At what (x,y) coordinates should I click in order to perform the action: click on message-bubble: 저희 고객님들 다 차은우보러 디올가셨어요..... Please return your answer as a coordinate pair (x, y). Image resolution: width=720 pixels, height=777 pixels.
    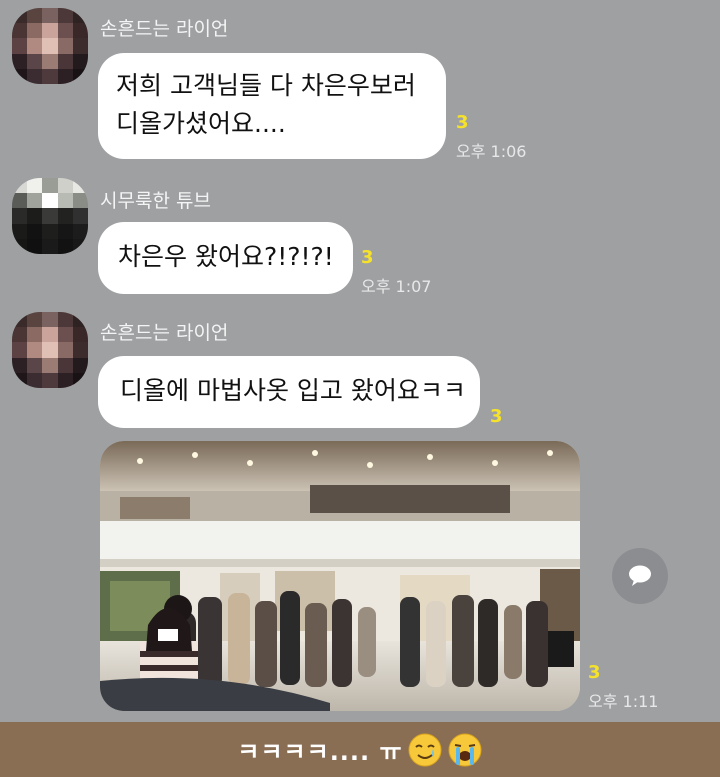
    Looking at the image, I should click on (272, 106).